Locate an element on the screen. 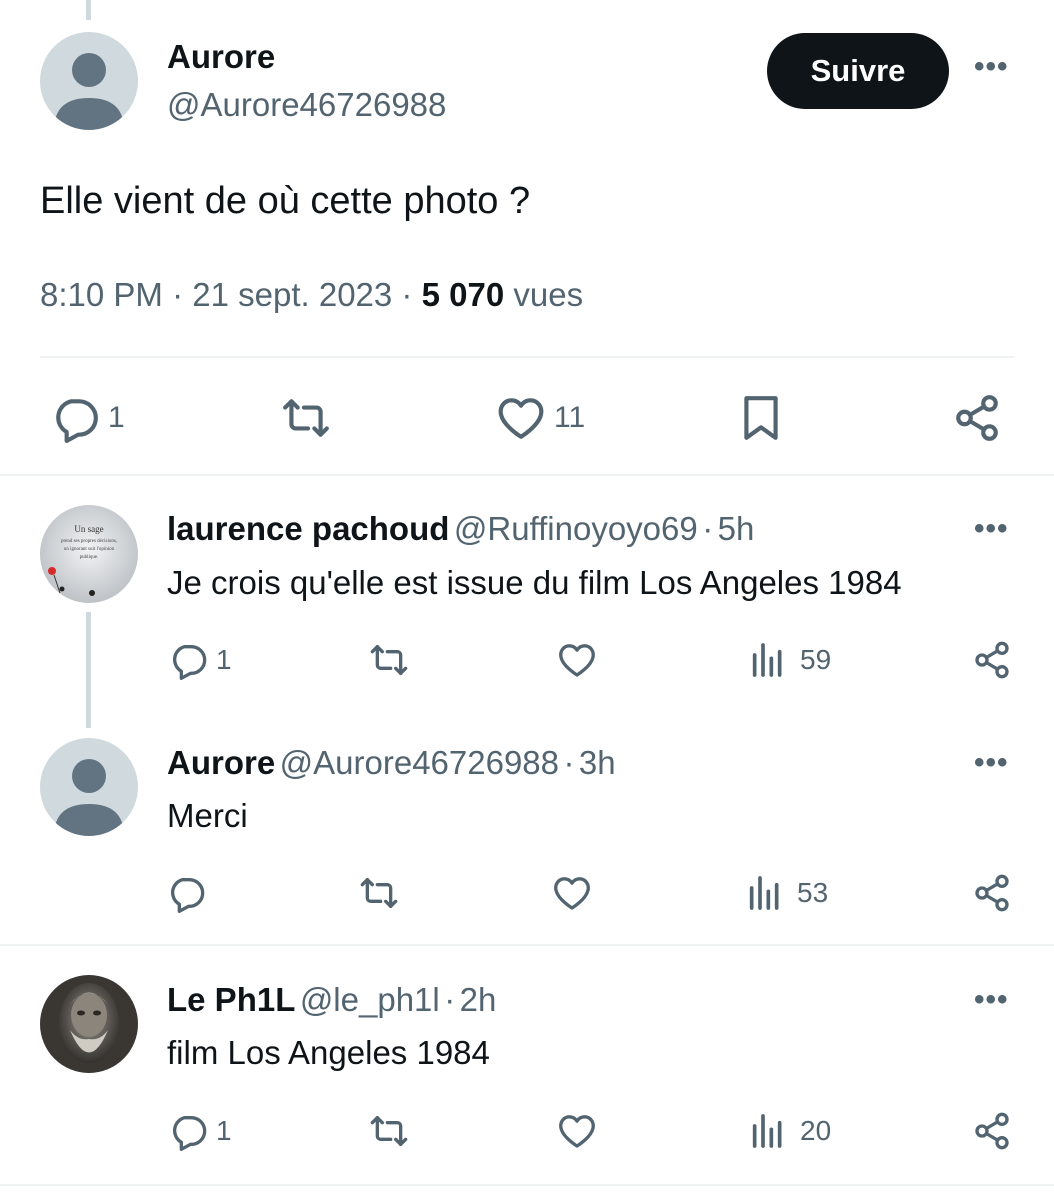 This screenshot has height=1200, width=1054. views-count: 59 is located at coordinates (816, 659).